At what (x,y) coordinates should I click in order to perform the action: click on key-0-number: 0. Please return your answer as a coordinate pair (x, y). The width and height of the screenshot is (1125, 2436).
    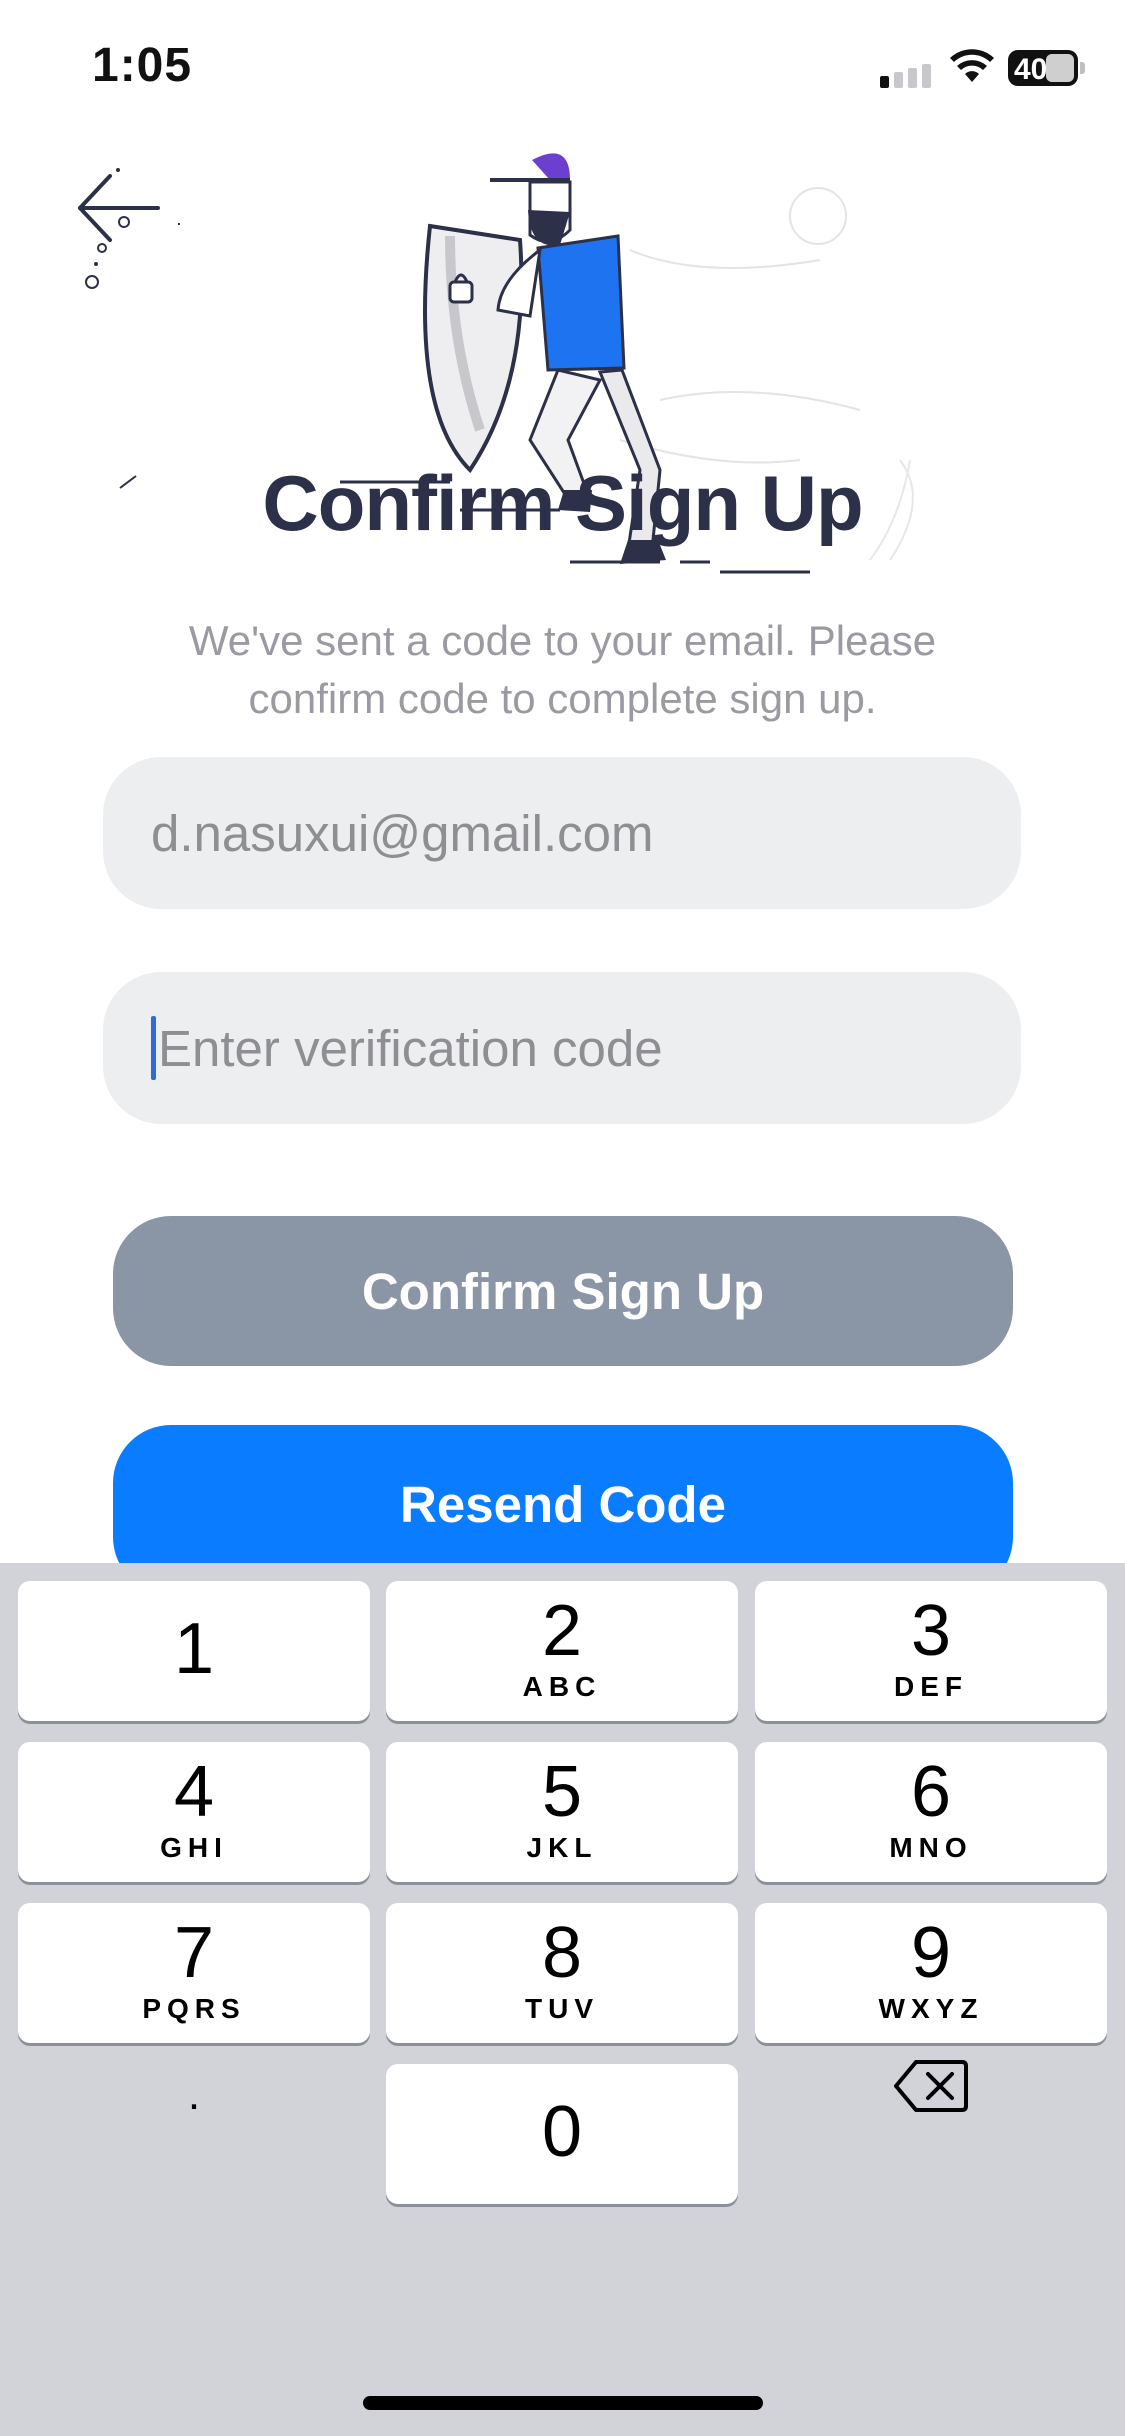
    Looking at the image, I should click on (562, 2132).